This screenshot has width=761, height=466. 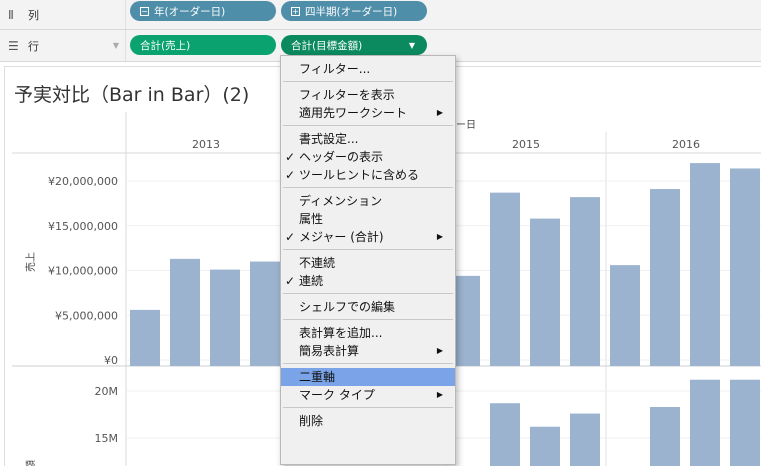 What do you see at coordinates (353, 113) in the screenshot?
I see `menu-item-label: 適用先ワークシート` at bounding box center [353, 113].